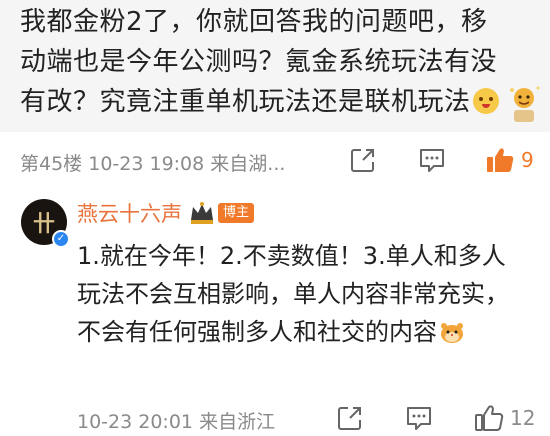 This screenshot has height=436, width=550. What do you see at coordinates (236, 213) in the screenshot?
I see `blogger-badge: 博主` at bounding box center [236, 213].